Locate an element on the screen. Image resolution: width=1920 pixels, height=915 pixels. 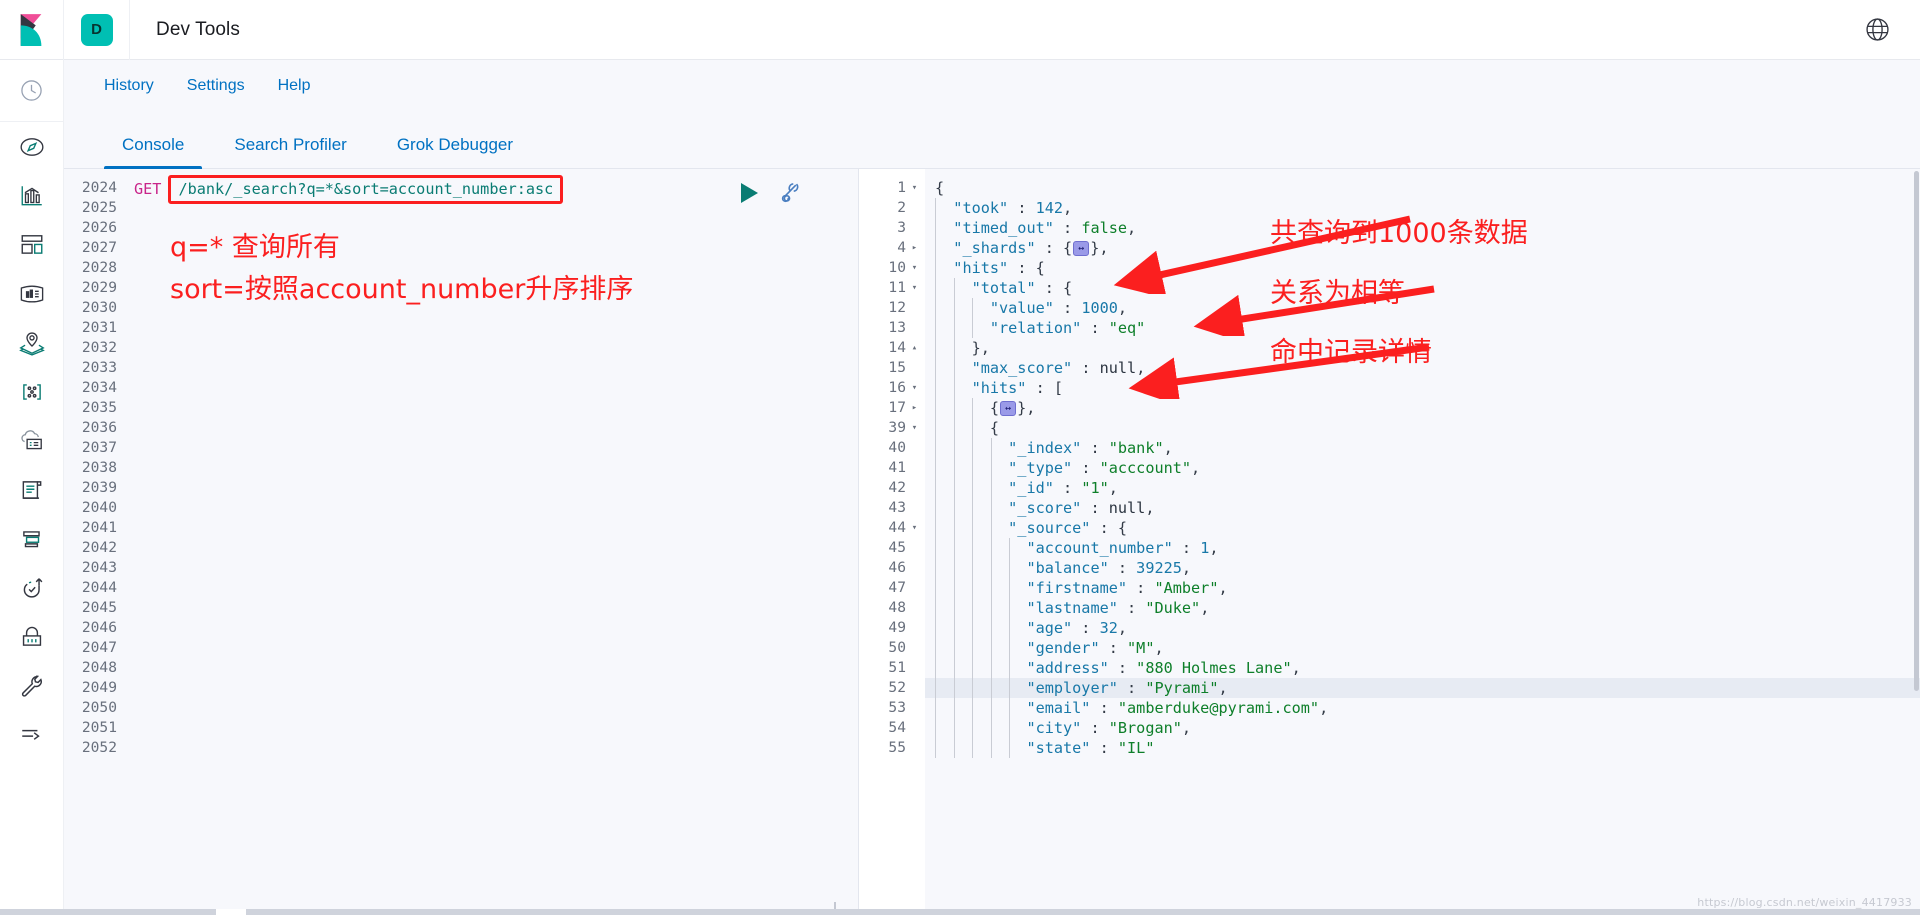
json-token: "_id" is located at coordinates (1031, 488).